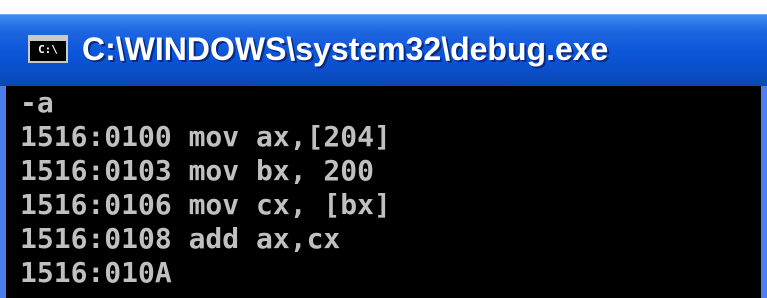  I want to click on console-prompt-line: 1516:010A, so click(96, 272).